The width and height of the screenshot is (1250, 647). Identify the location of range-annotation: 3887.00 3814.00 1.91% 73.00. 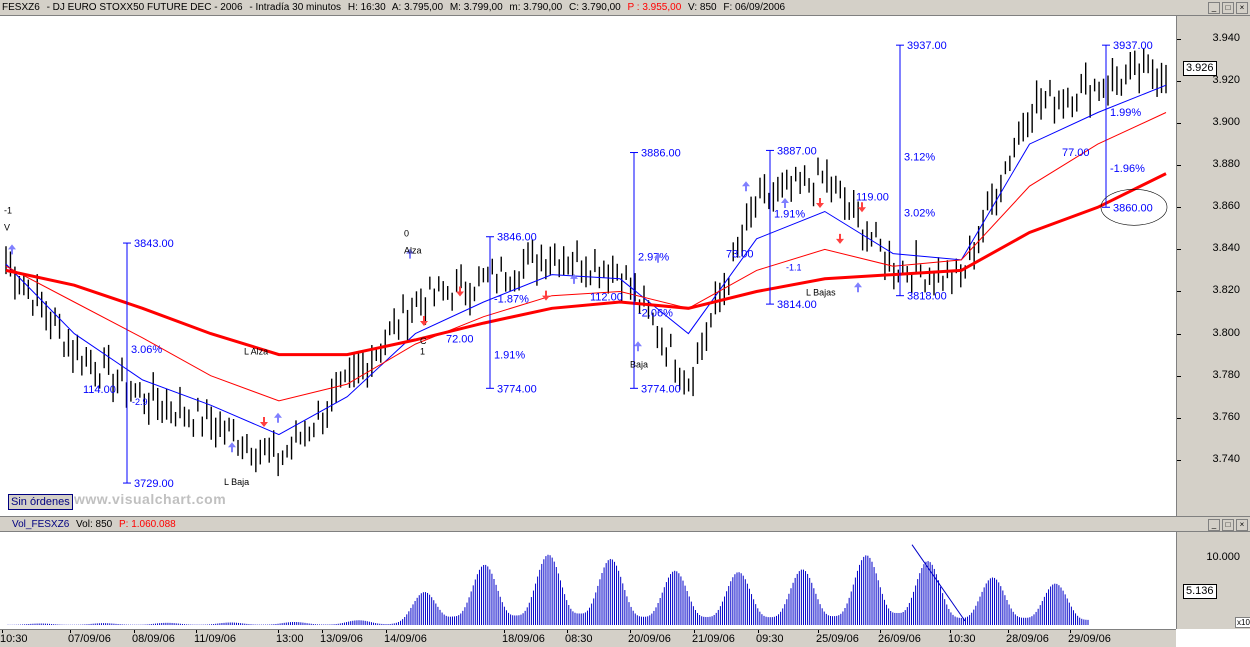
(771, 228).